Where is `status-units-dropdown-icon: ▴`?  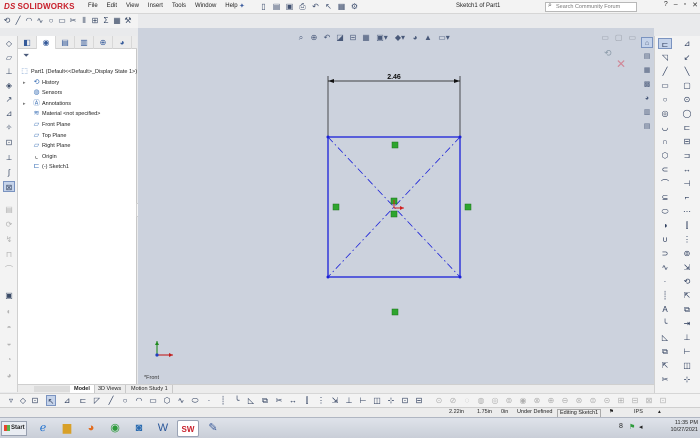
status-units-dropdown-icon: ▴ is located at coordinates (659, 412).